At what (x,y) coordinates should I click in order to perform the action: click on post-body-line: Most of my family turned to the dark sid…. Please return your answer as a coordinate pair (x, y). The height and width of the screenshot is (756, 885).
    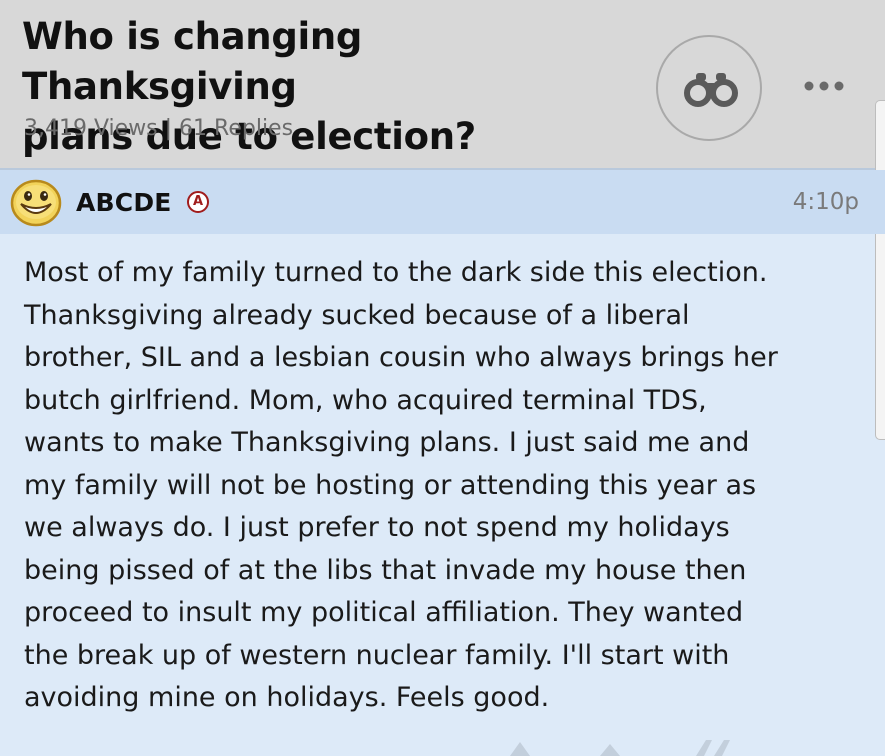
    Looking at the image, I should click on (396, 272).